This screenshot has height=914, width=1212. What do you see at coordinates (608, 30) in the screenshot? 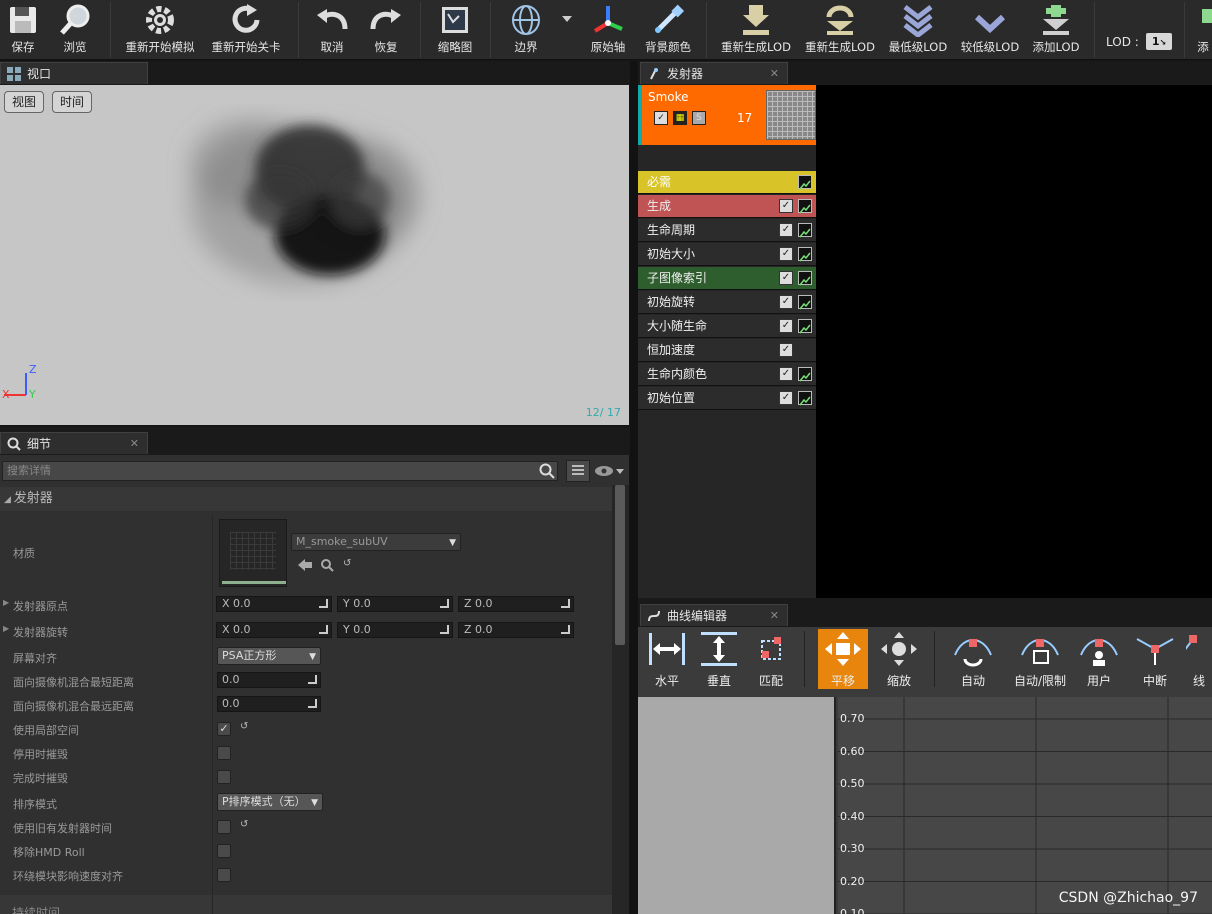
I see `origin-axis-button: 原始轴` at bounding box center [608, 30].